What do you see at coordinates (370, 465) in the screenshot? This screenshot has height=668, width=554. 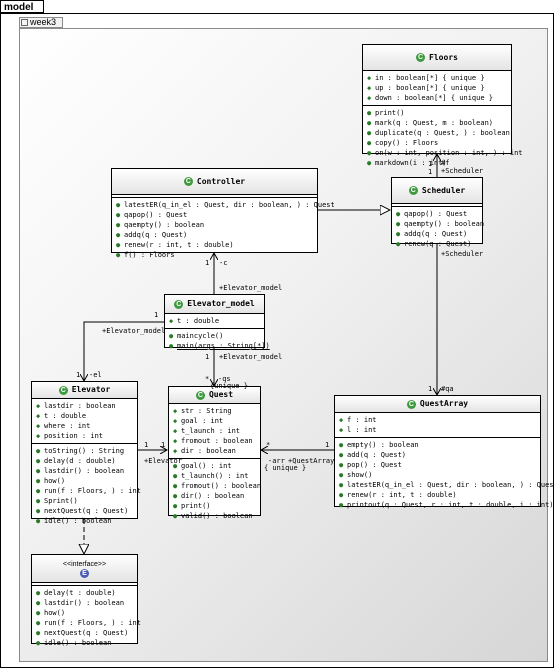 I see `operation: ● pop() : Quest` at bounding box center [370, 465].